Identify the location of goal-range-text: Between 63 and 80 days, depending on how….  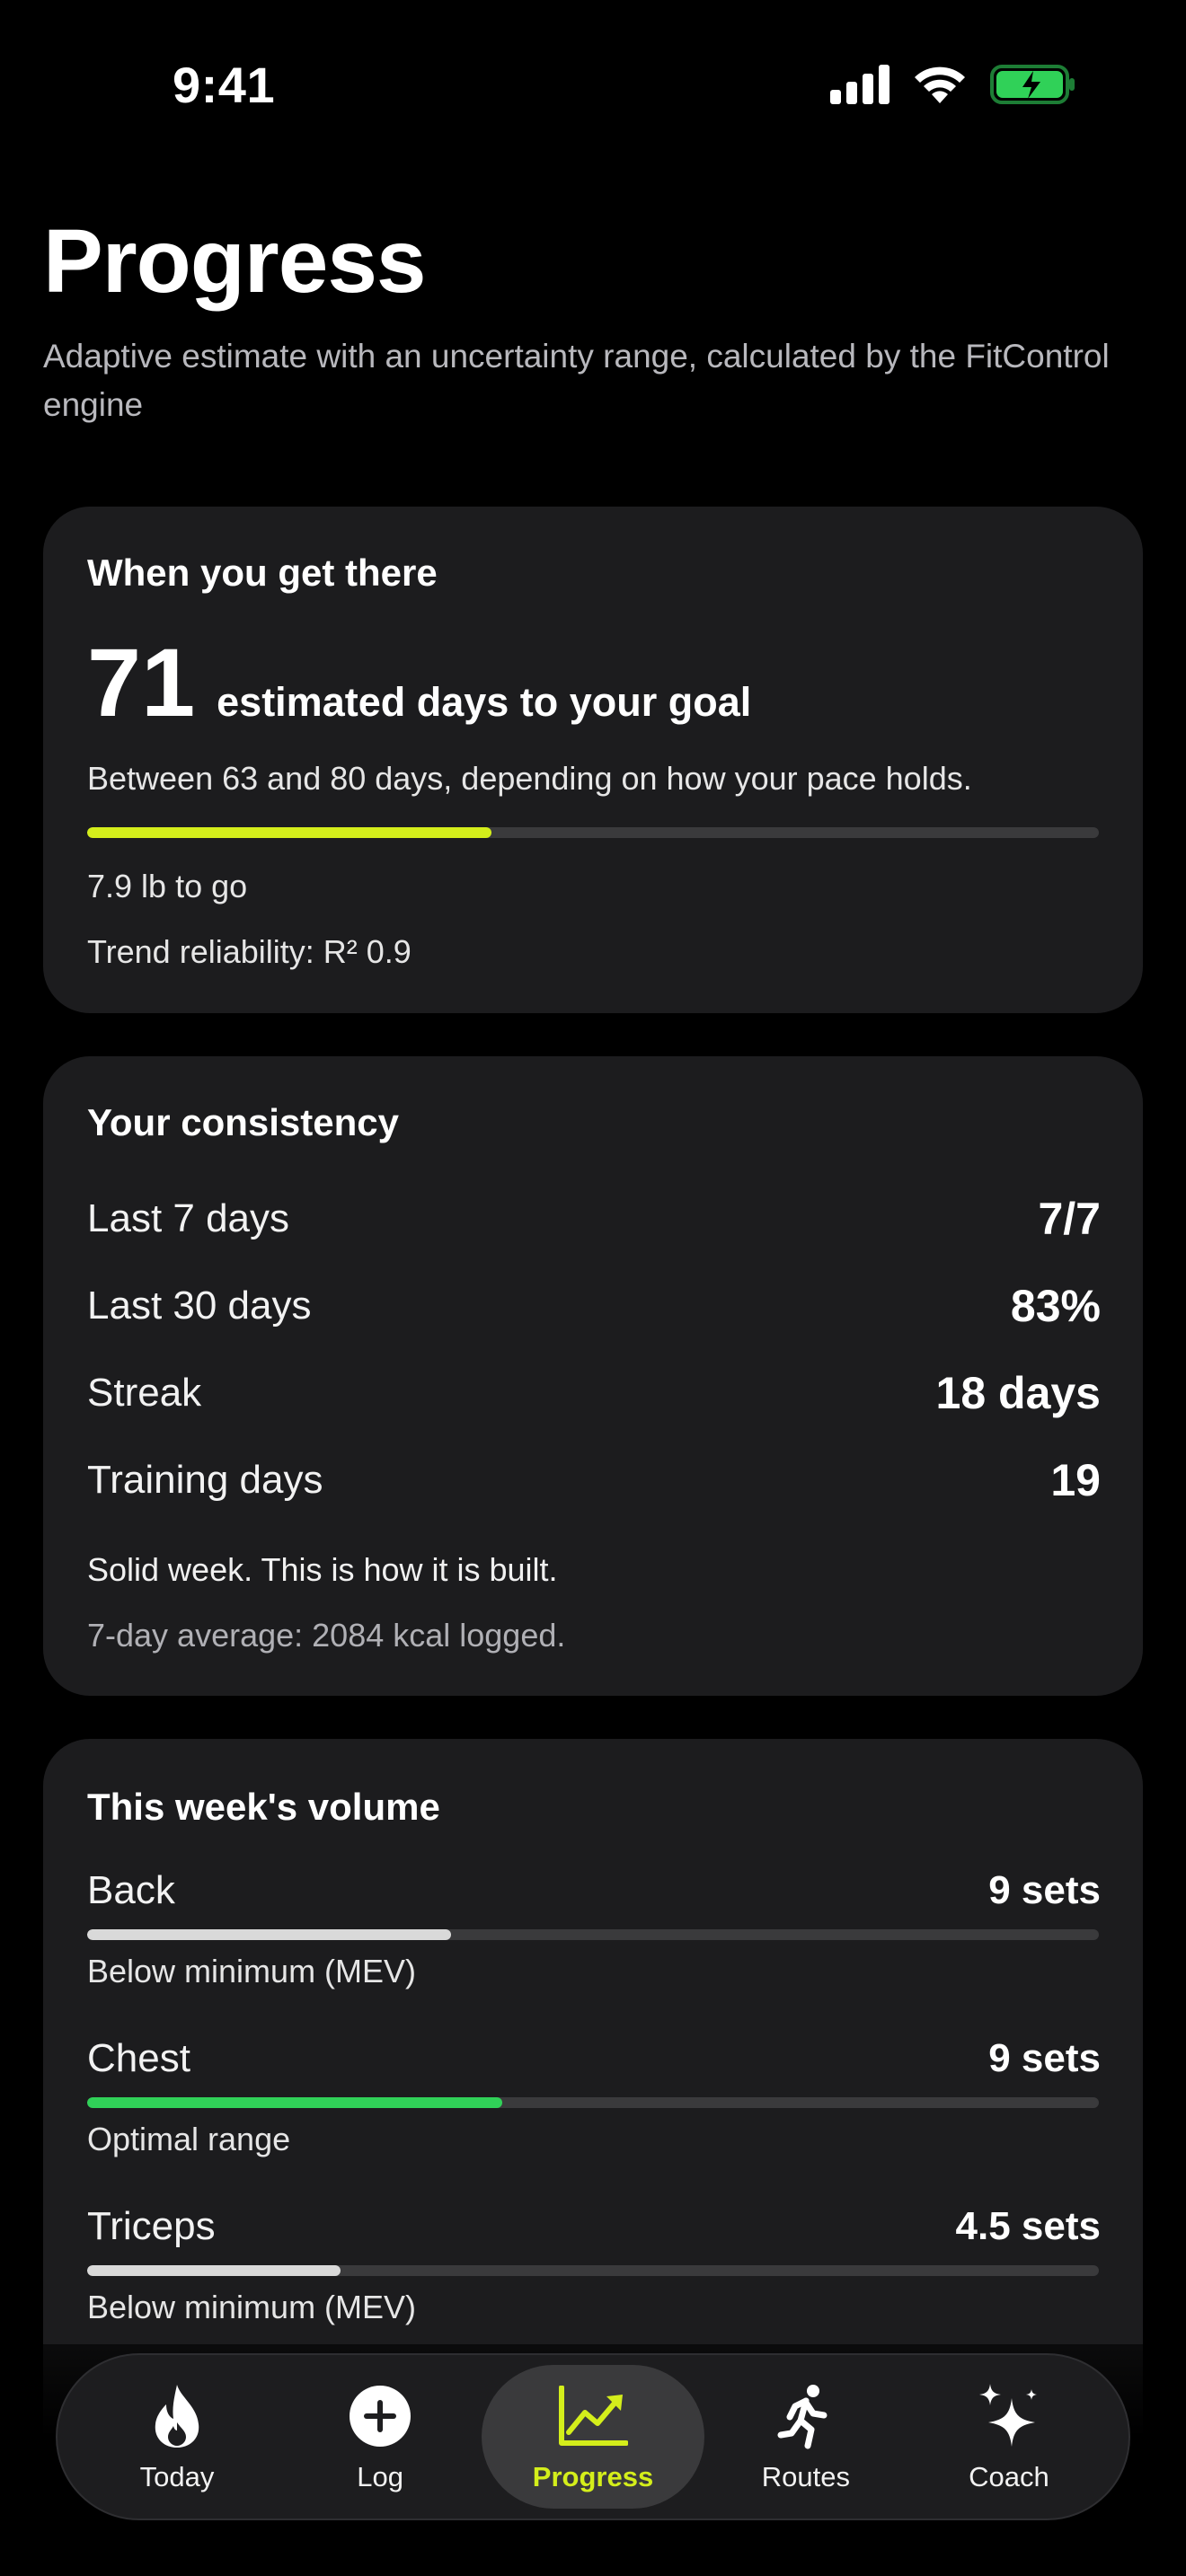
(529, 778).